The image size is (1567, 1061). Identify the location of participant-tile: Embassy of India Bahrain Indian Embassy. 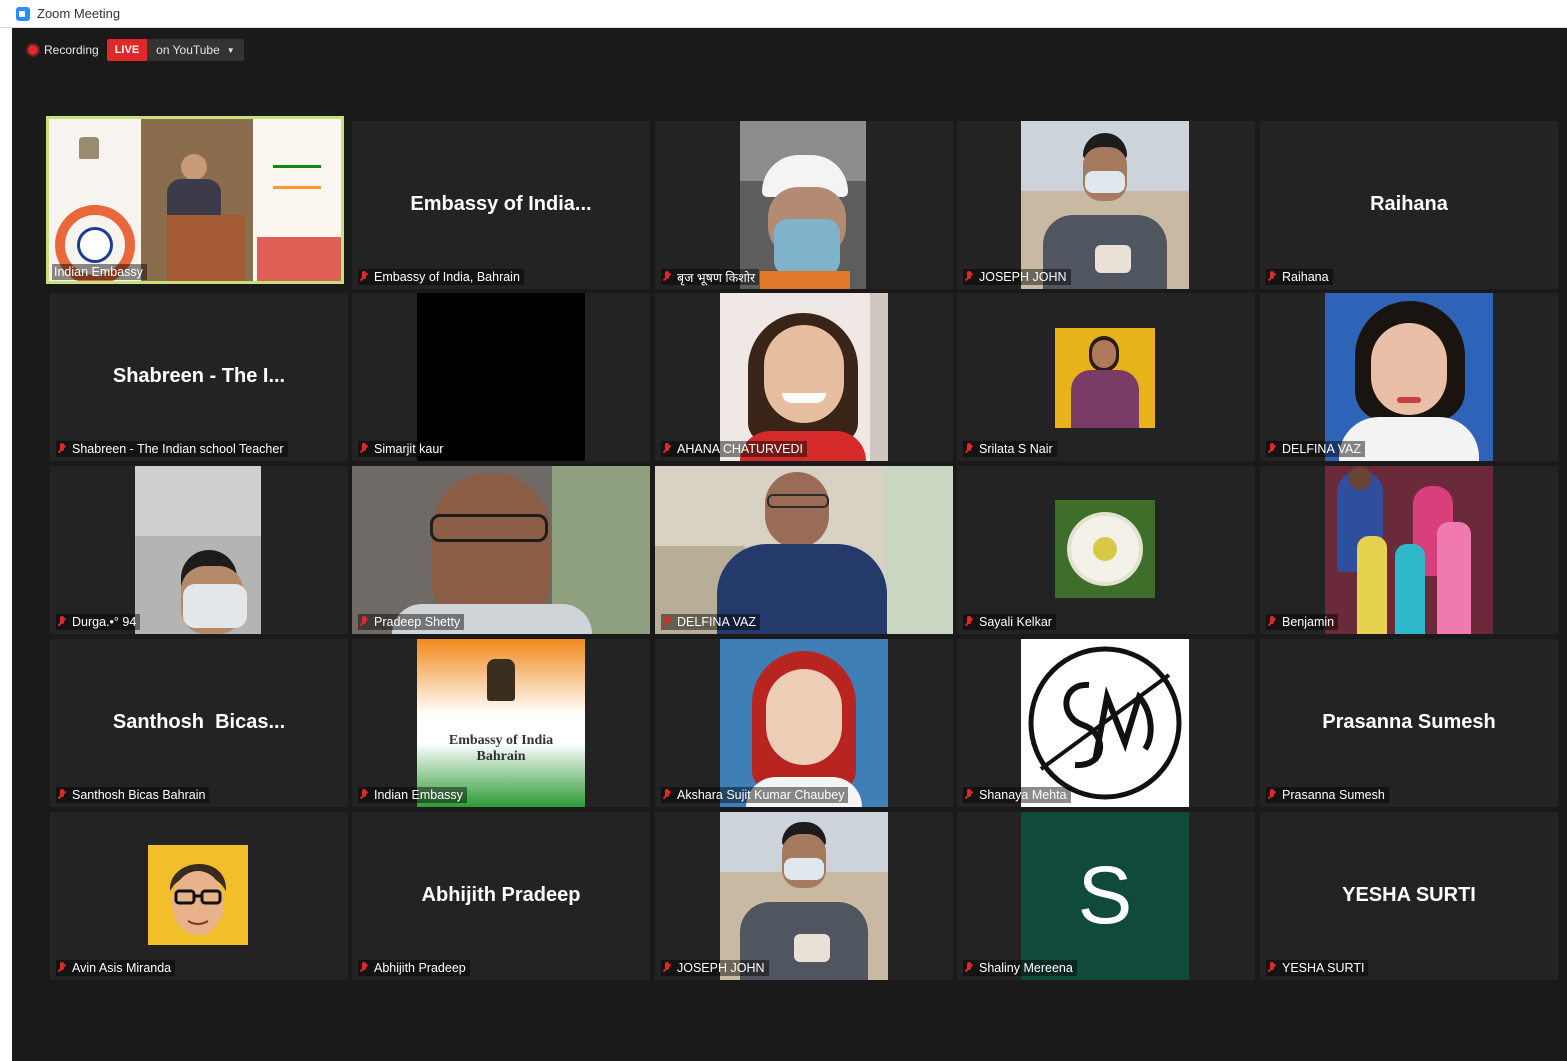
(501, 723).